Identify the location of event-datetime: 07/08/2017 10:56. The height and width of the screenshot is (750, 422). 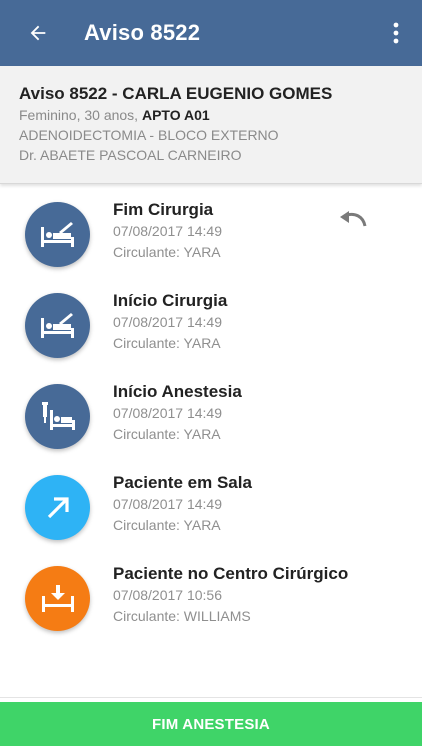
(167, 595).